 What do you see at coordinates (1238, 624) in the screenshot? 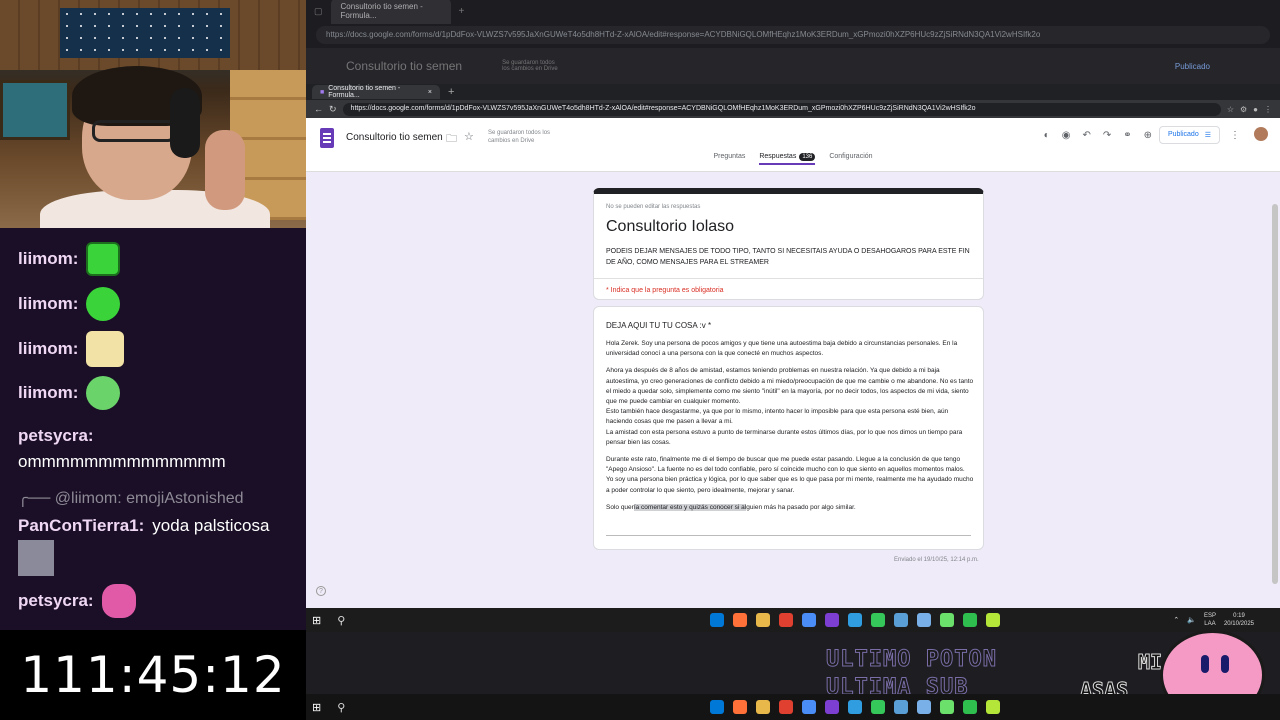
I see `clock-date: 20/10/2025` at bounding box center [1238, 624].